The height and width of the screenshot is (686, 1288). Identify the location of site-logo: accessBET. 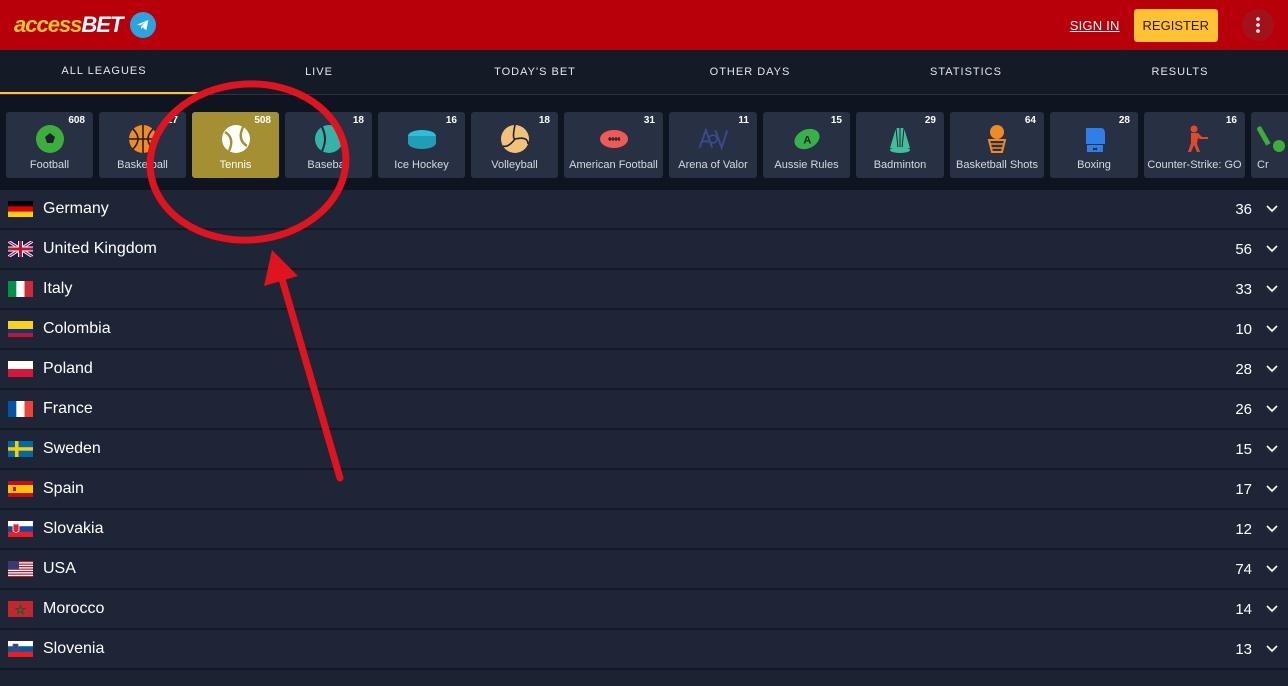
(68, 25).